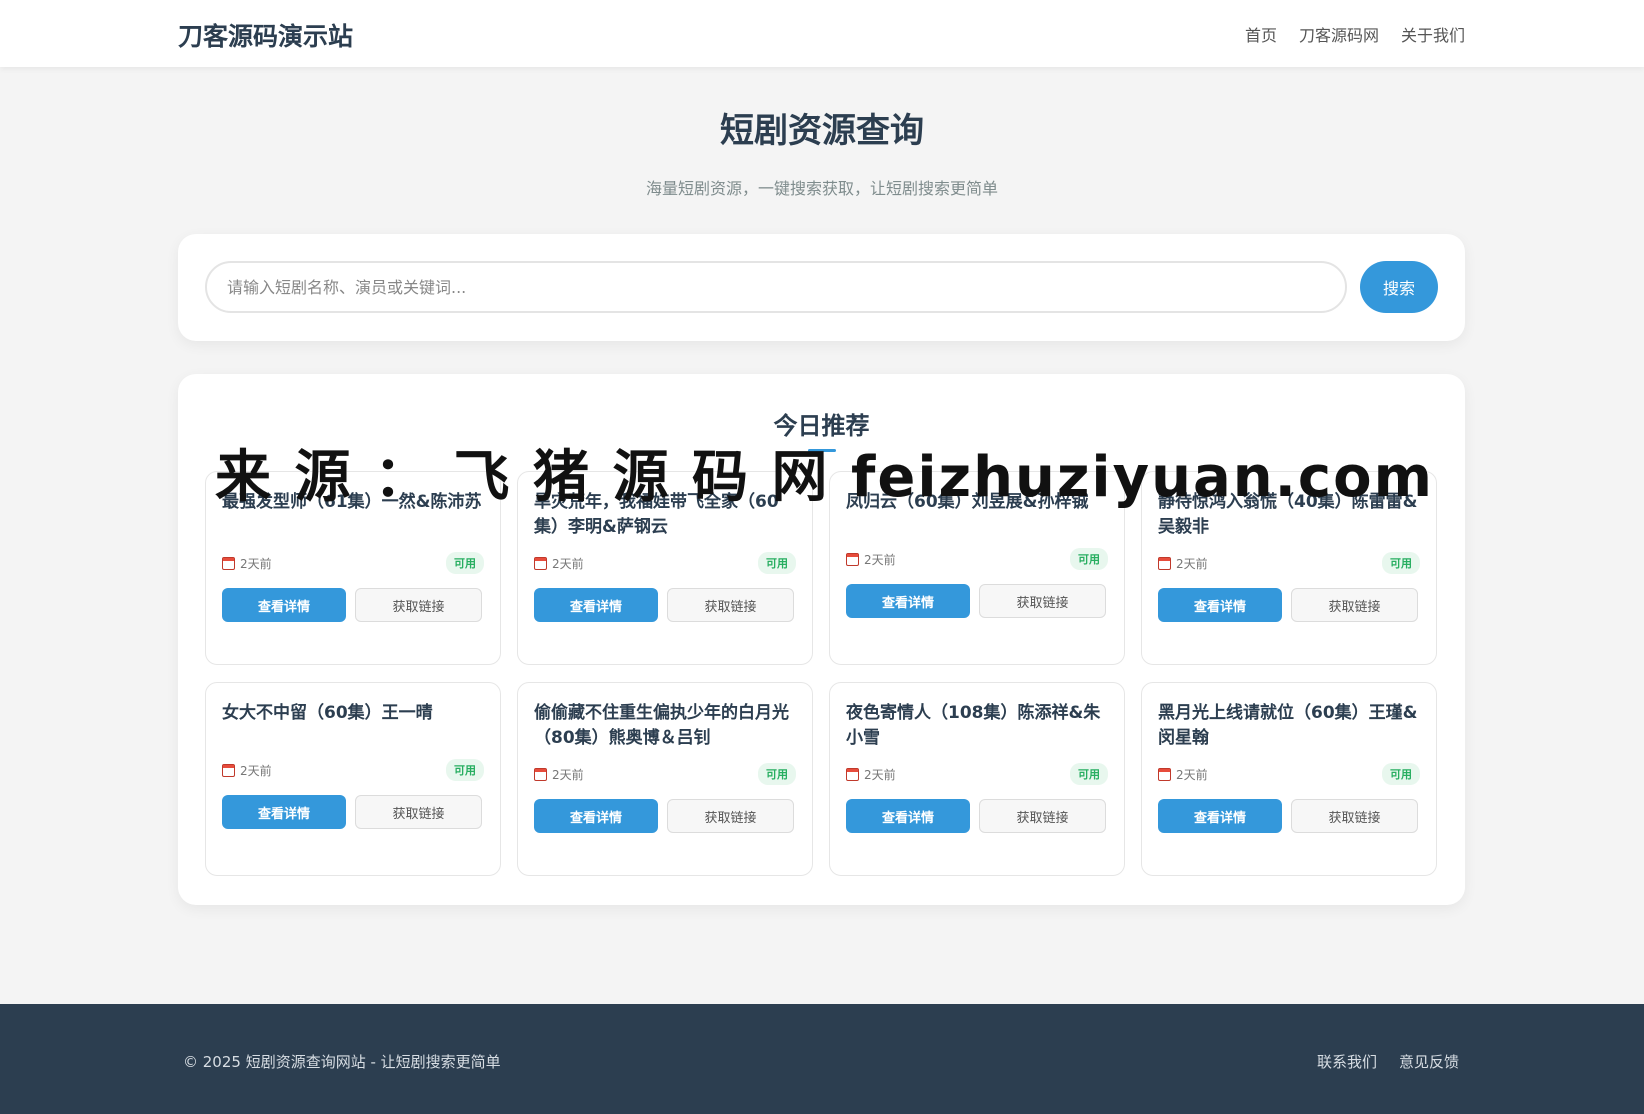  I want to click on nav-about: 关于我们, so click(1433, 34).